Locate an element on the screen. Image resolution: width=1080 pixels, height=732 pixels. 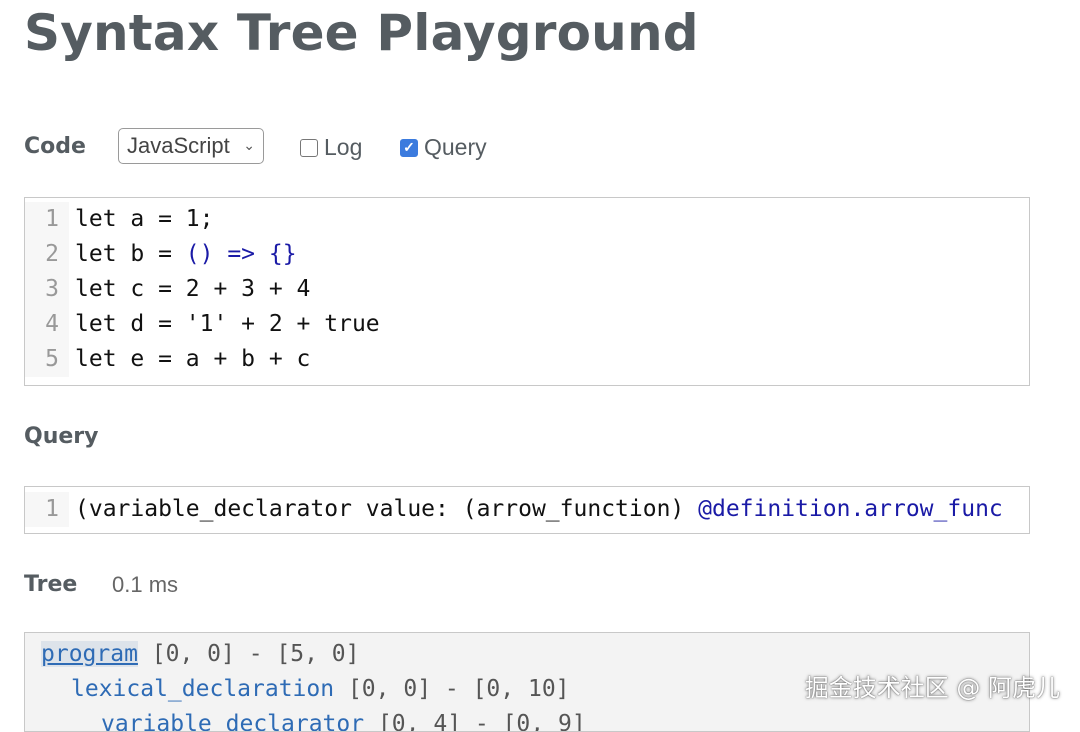
query-checkbox-box: ✓ is located at coordinates (409, 147).